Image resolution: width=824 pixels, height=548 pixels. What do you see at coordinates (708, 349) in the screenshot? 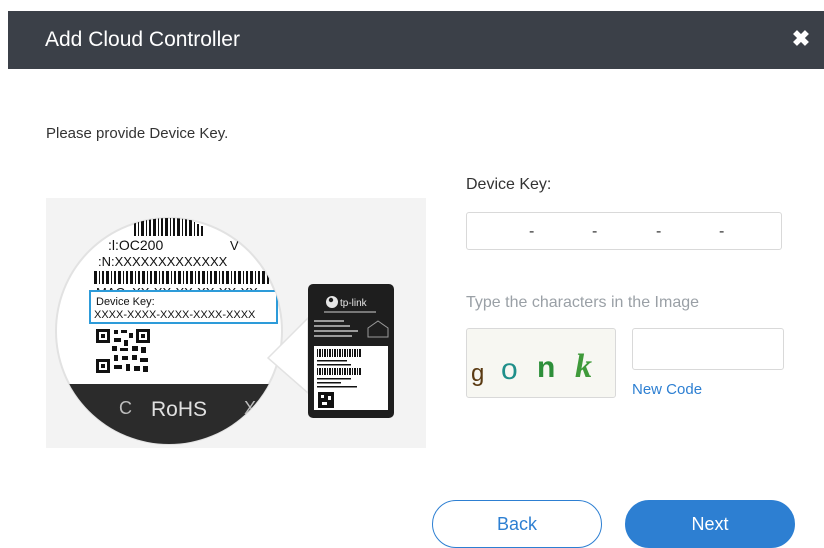
I see `captcha-input` at bounding box center [708, 349].